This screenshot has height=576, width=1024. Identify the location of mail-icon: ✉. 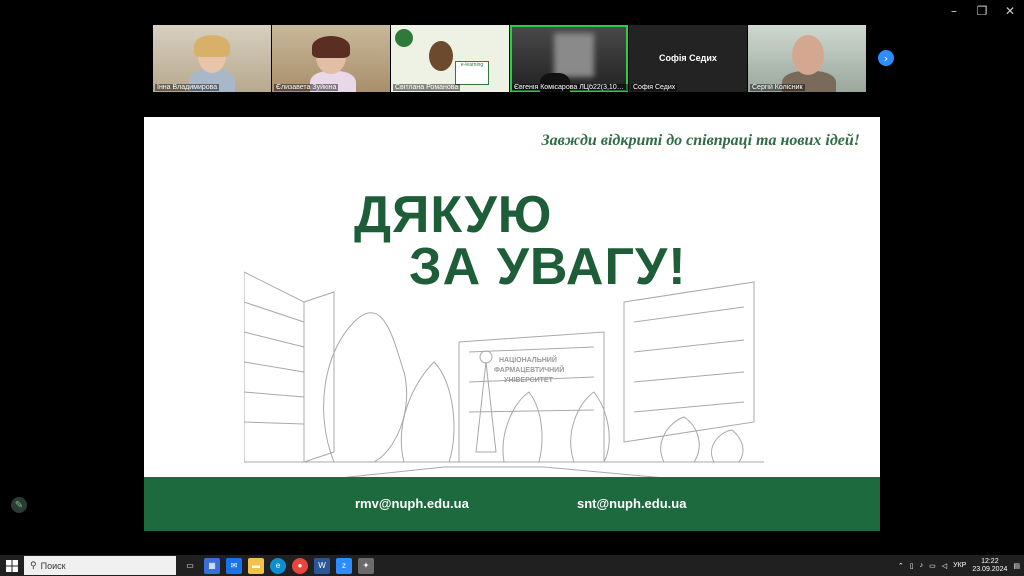
(234, 565).